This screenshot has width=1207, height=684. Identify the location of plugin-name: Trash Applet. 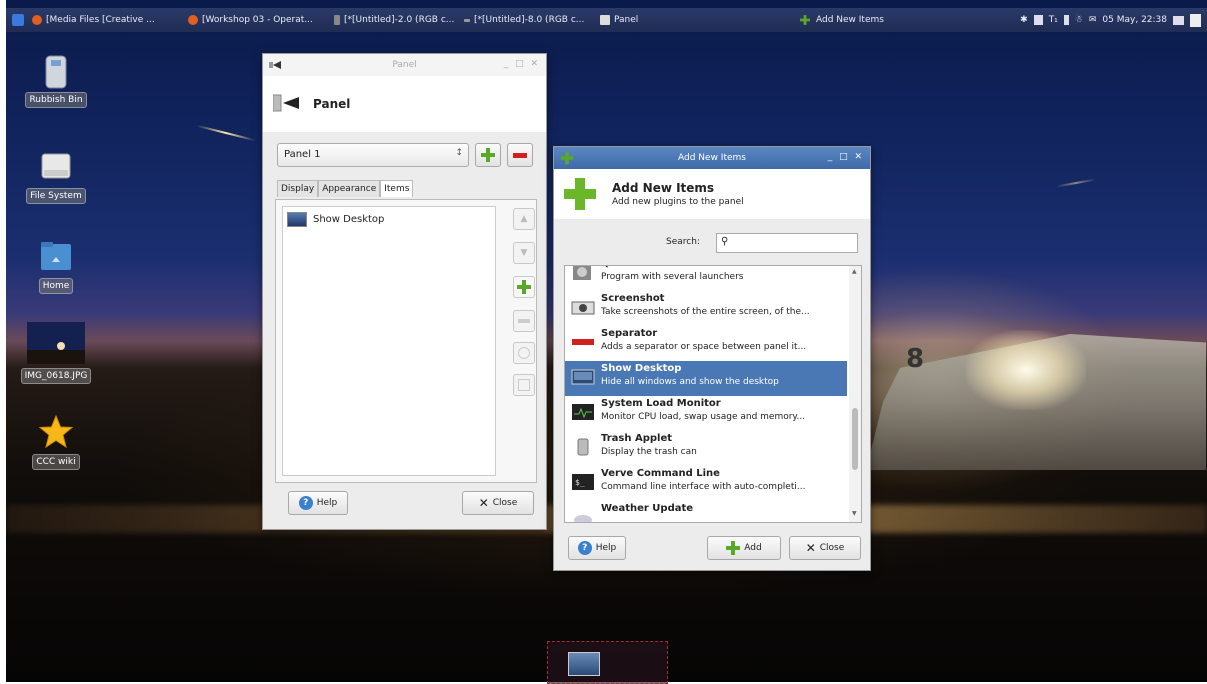
(637, 438).